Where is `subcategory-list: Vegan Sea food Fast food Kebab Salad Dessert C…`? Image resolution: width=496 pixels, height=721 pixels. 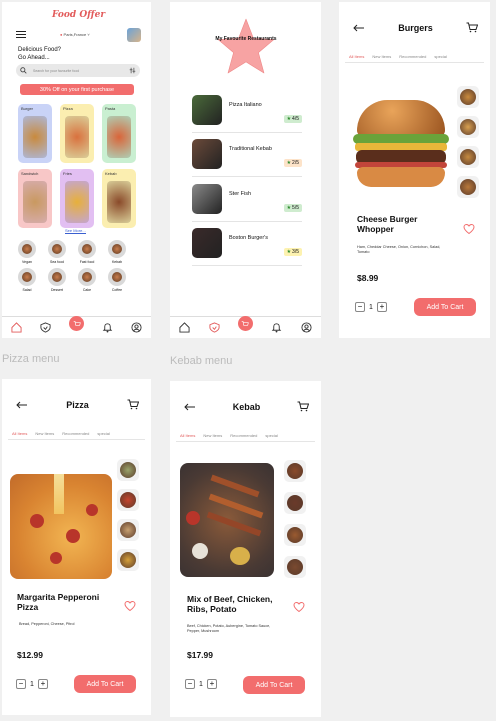 subcategory-list: Vegan Sea food Fast food Kebab Salad Dessert C… is located at coordinates (78, 266).